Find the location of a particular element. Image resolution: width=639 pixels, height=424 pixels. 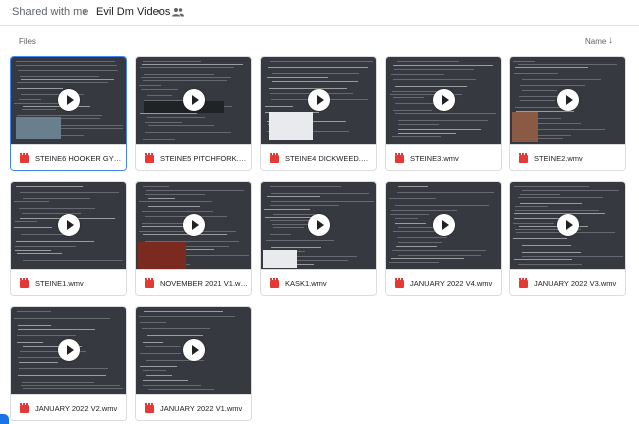

file-card-footer: KASK1.wmv is located at coordinates (318, 282).